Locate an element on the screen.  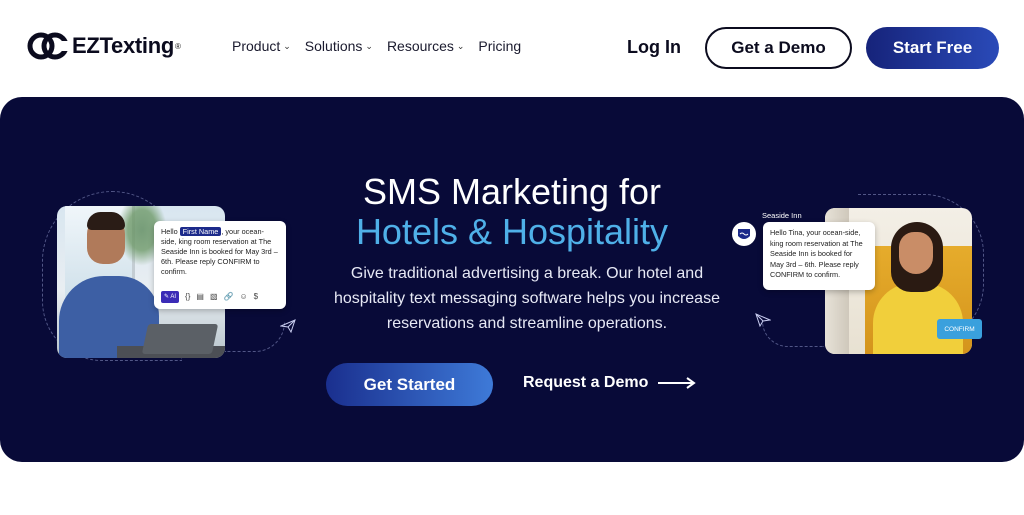
woman-face is located at coordinates (916, 253).